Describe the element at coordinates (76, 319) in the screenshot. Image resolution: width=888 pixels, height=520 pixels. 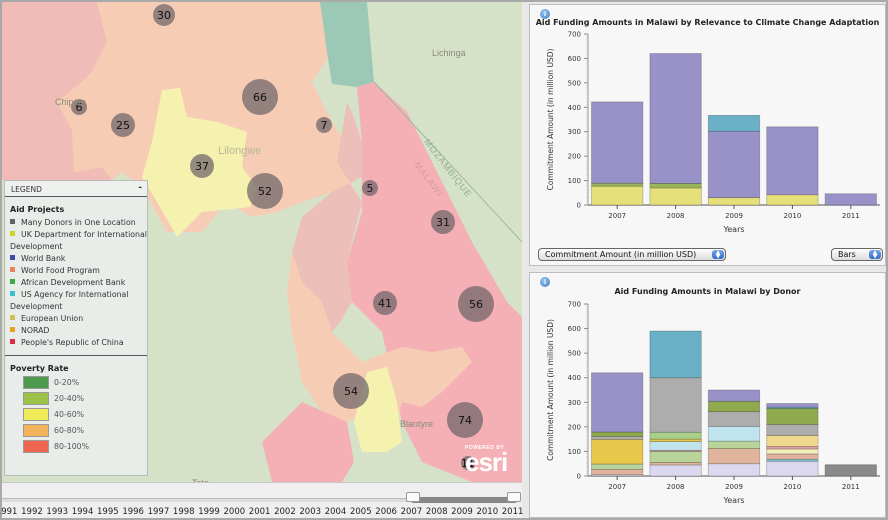
I see `aid-legend-item: European Union` at that location.